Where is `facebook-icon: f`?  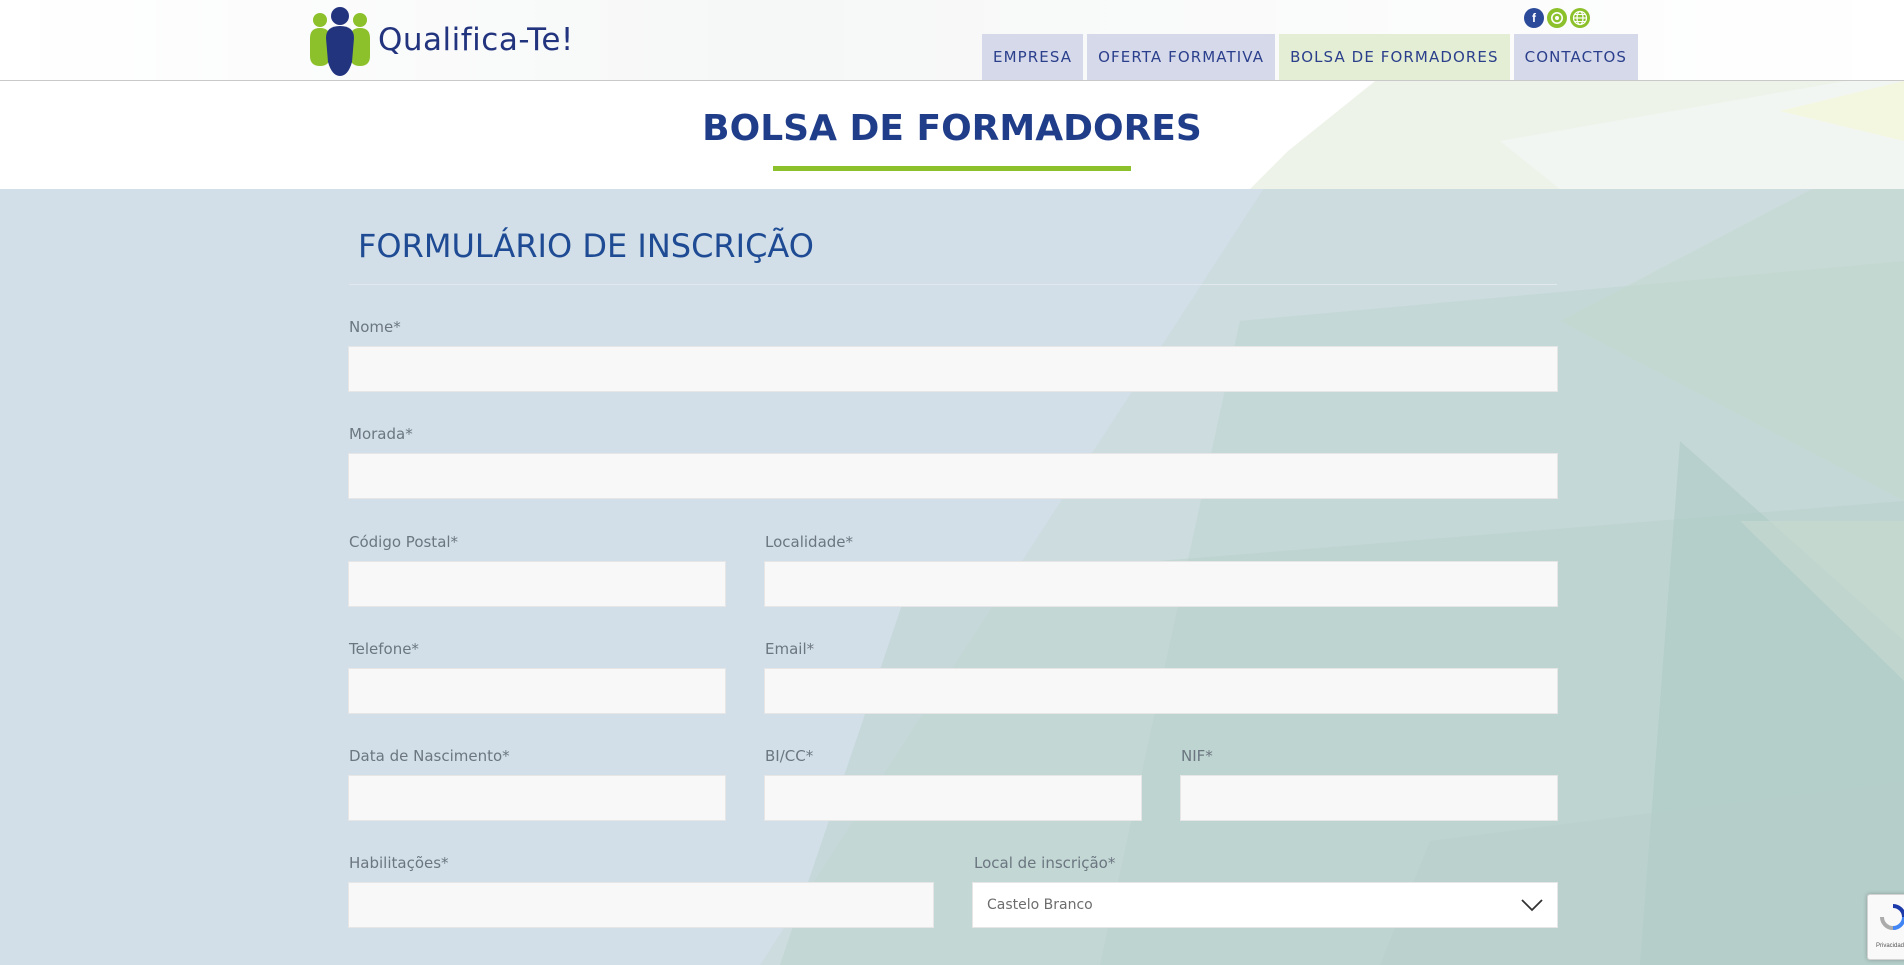 facebook-icon: f is located at coordinates (1534, 18).